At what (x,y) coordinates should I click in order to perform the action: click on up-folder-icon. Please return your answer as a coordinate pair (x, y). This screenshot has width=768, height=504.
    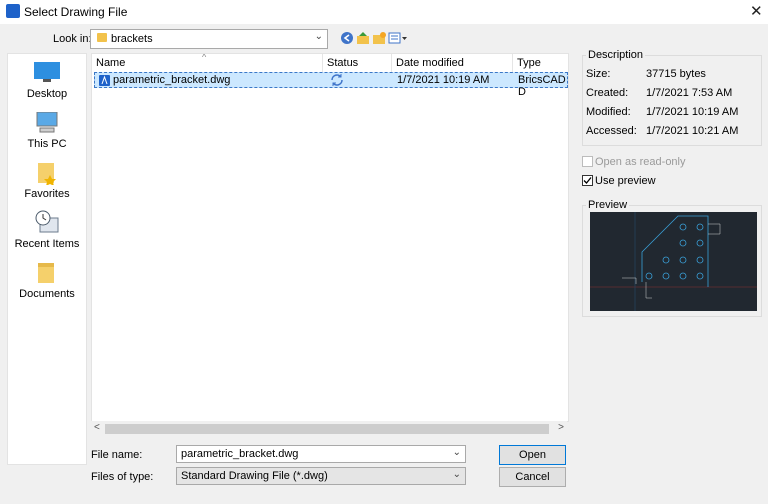
    Looking at the image, I should click on (363, 38).